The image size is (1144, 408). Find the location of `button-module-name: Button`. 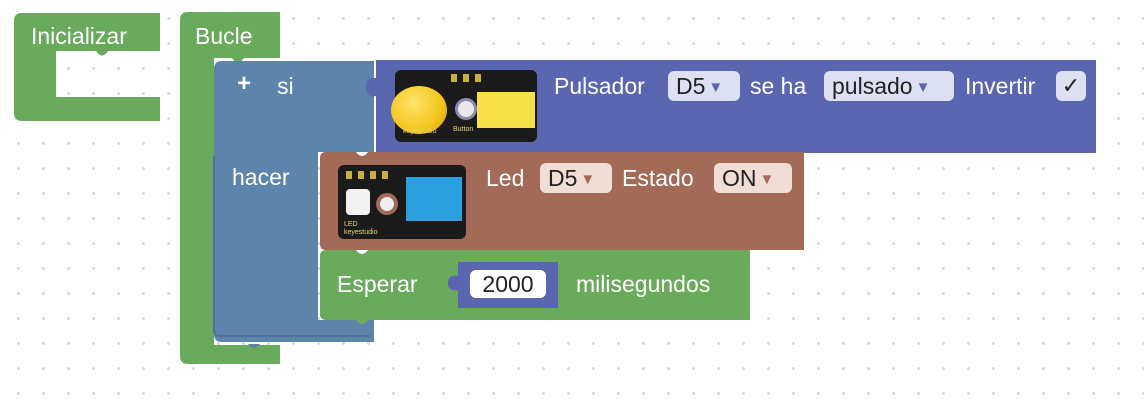

button-module-name: Button is located at coordinates (463, 129).